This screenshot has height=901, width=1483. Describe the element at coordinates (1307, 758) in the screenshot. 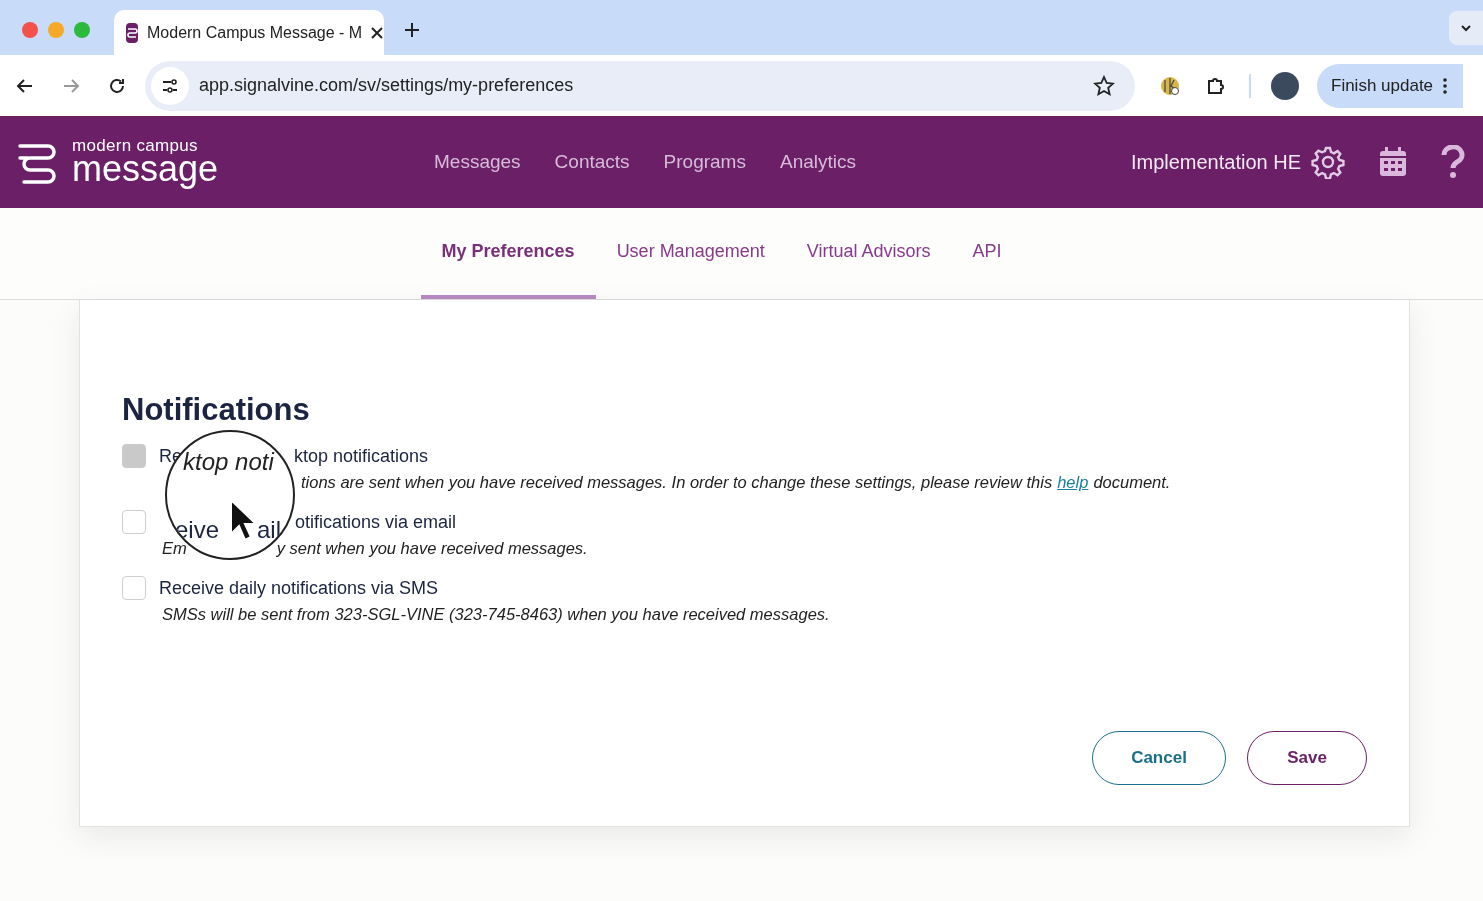

I see `save-button: Save` at that location.